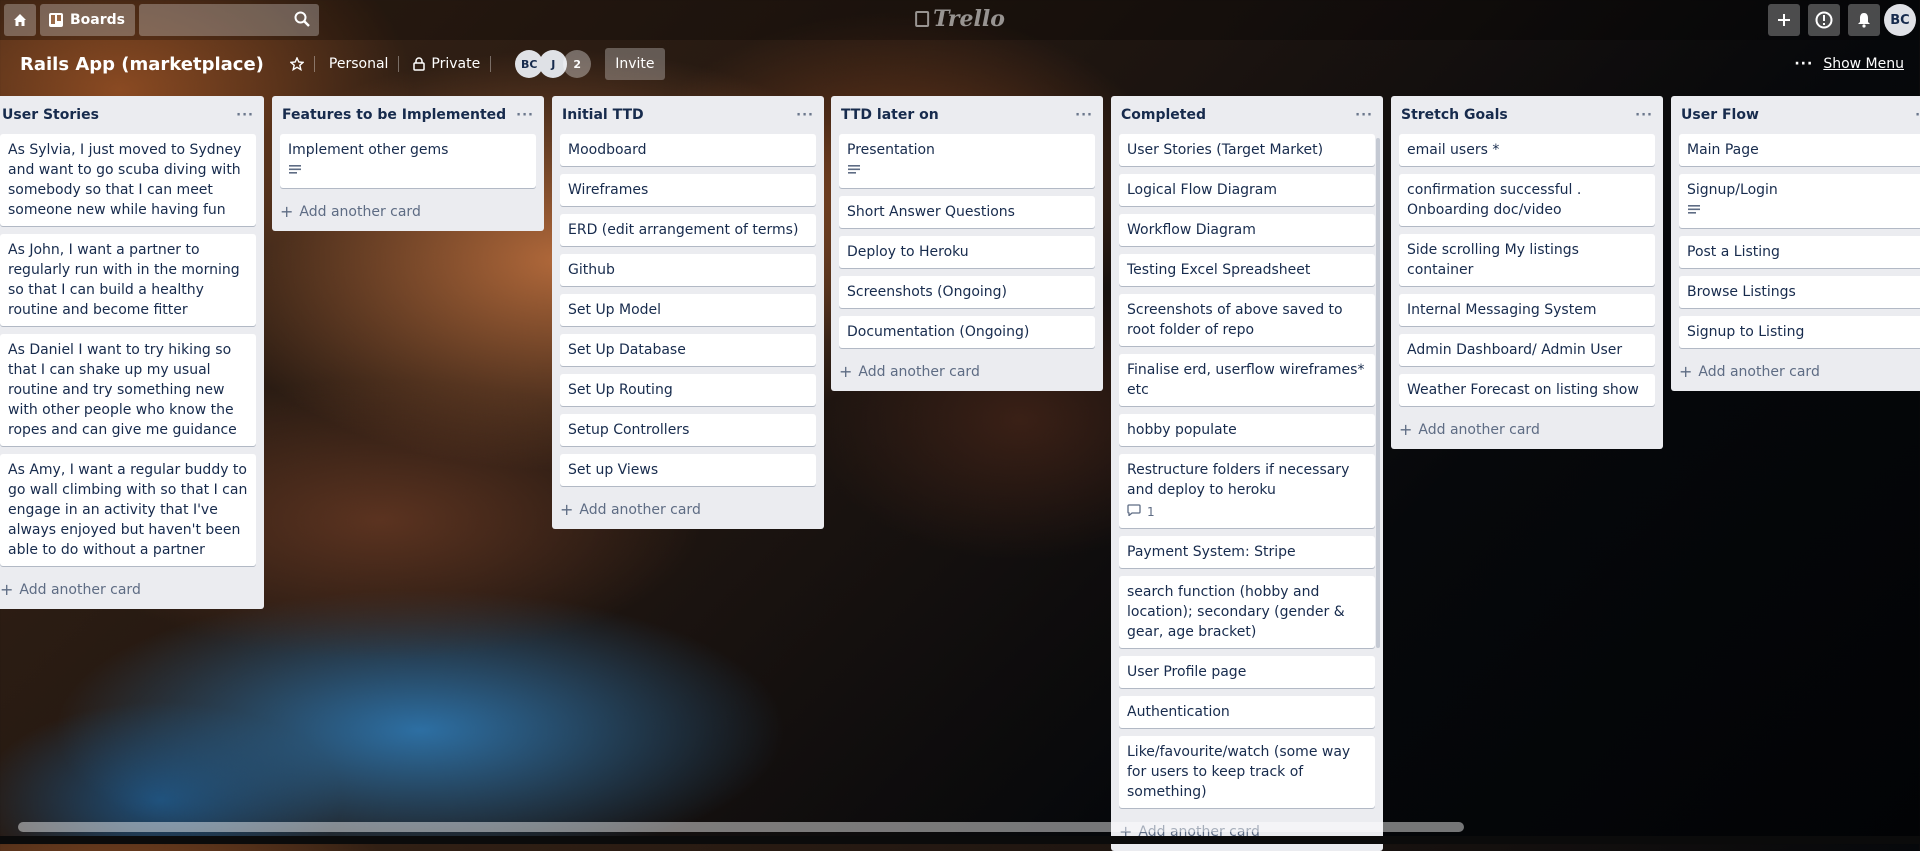  I want to click on list-title: Stretch Goals, so click(1454, 115).